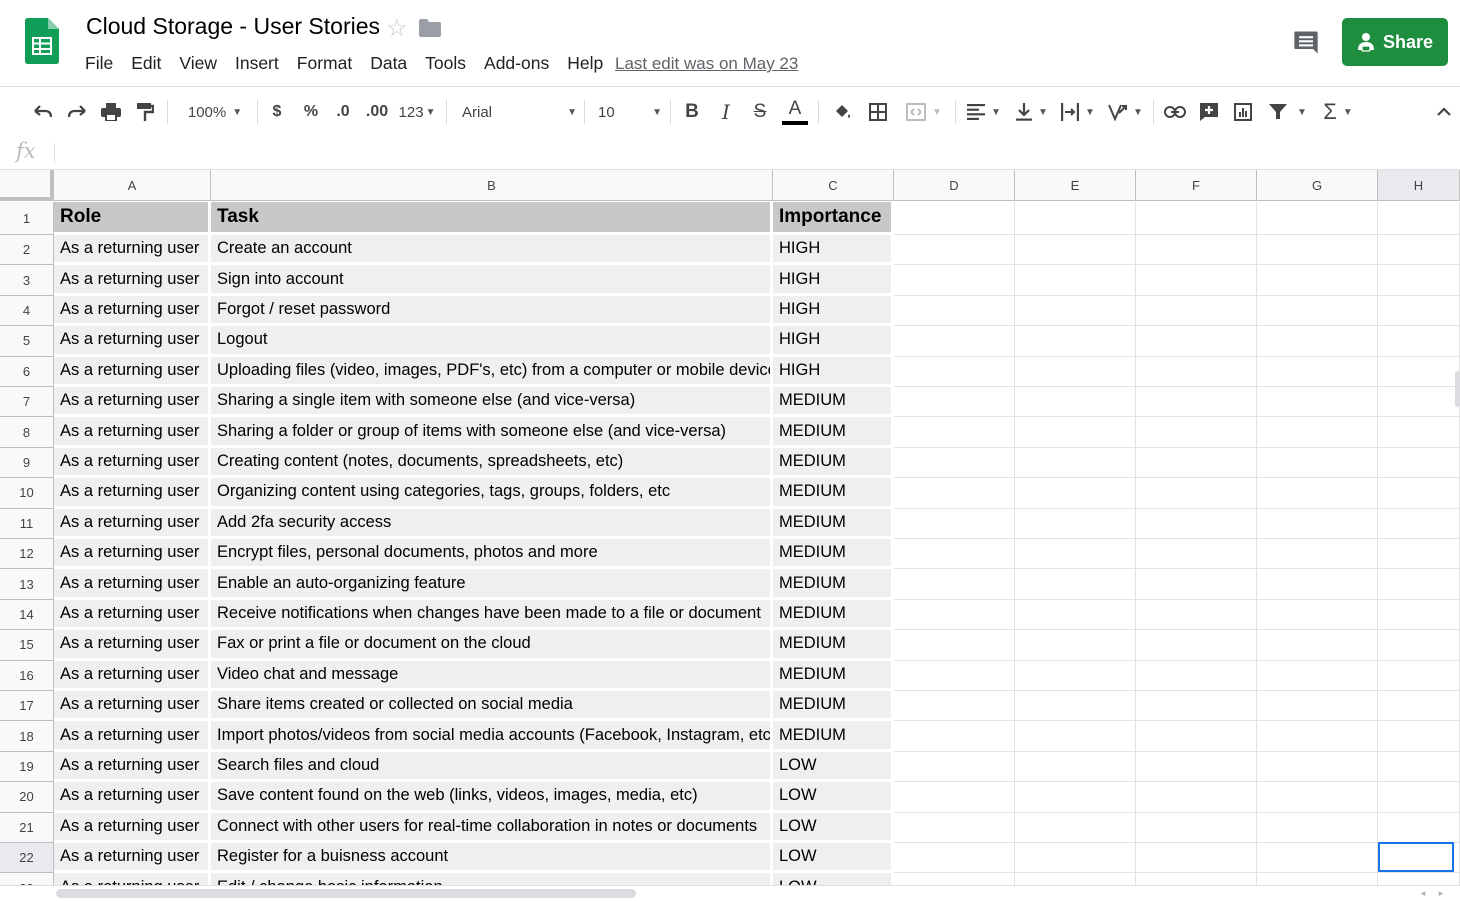  What do you see at coordinates (954, 432) in the screenshot?
I see `cell-d8` at bounding box center [954, 432].